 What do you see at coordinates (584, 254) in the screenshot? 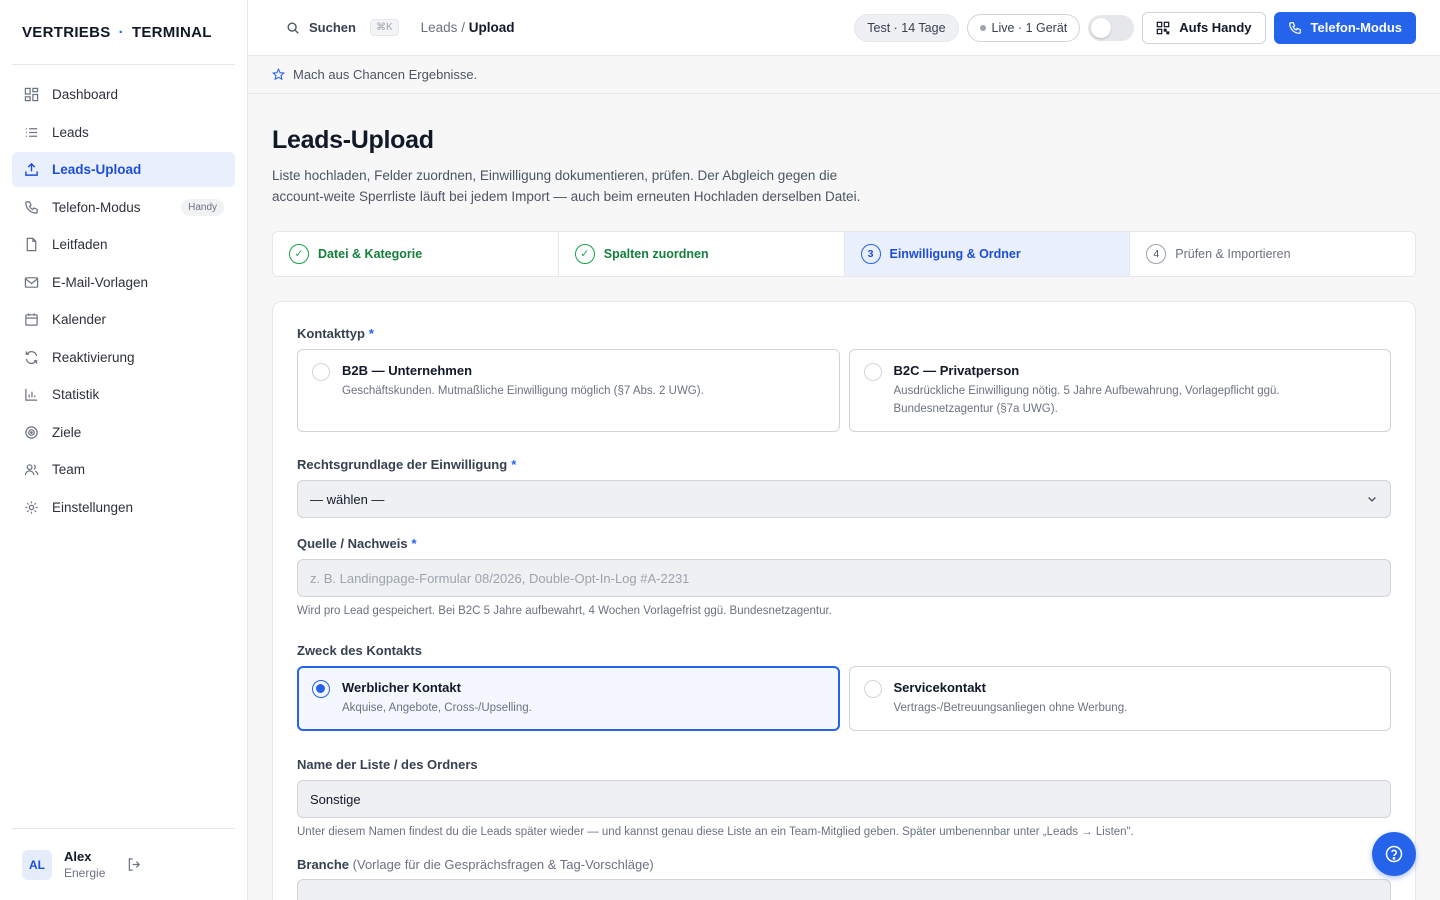
I see `check-icon: ✓` at bounding box center [584, 254].